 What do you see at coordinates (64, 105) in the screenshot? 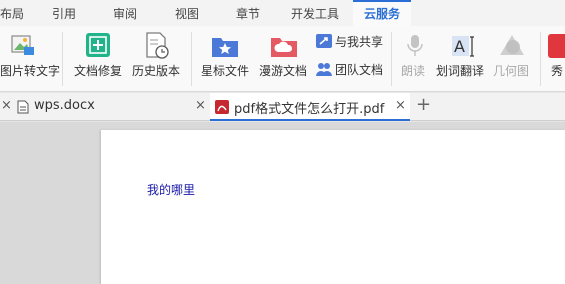
I see `tab-title: wps.docx` at bounding box center [64, 105].